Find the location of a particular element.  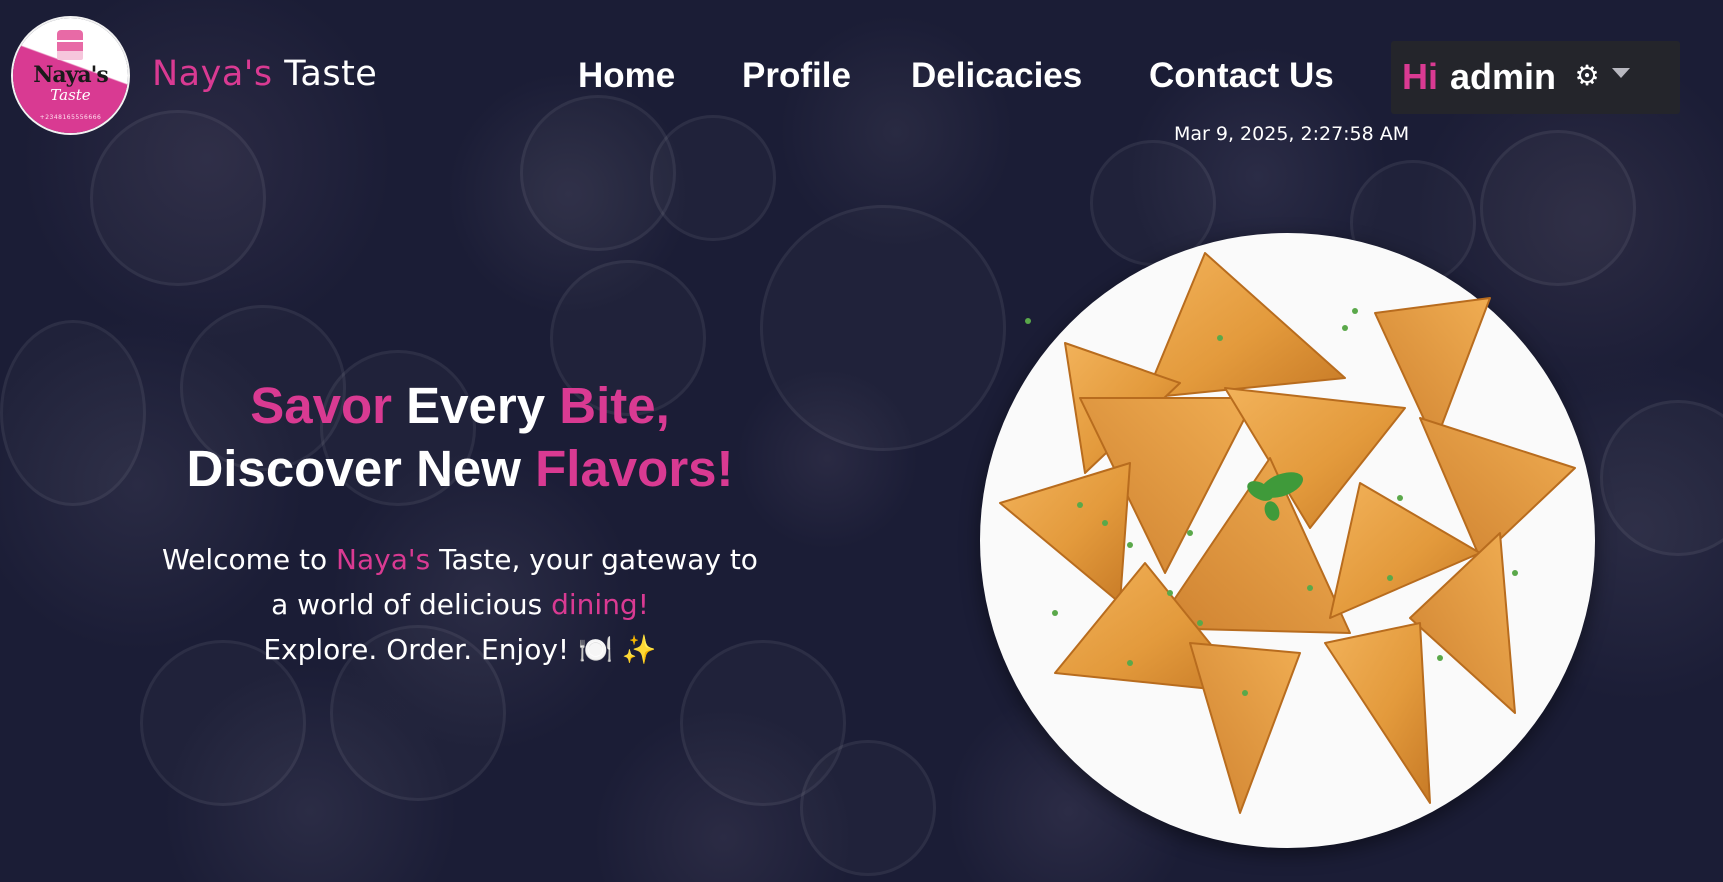

hero-text-world: a world of delicious is located at coordinates (411, 604).